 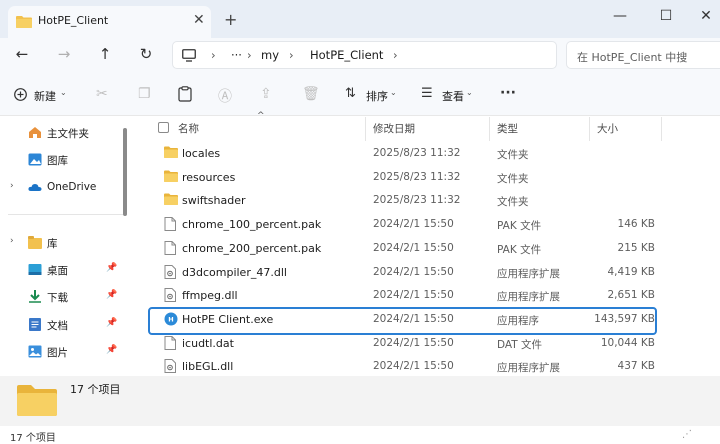 I want to click on file-name: swiftshader, so click(x=214, y=201).